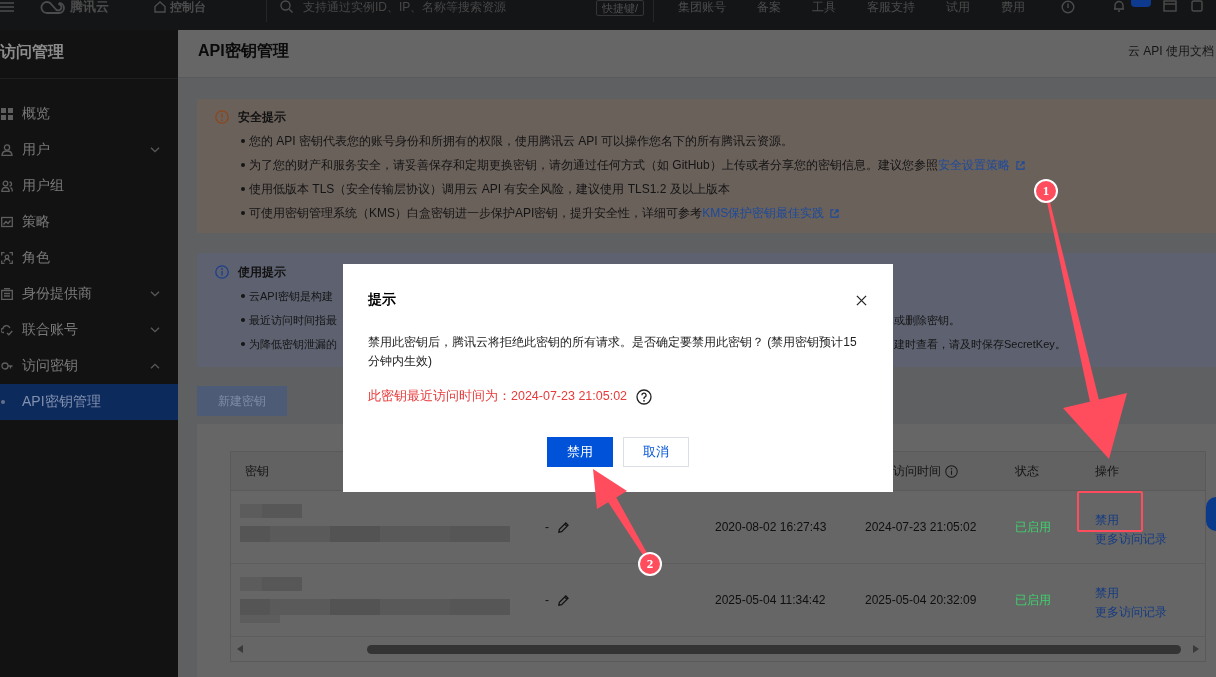 The image size is (1216, 677). What do you see at coordinates (160, 7) in the screenshot?
I see `home-icon` at bounding box center [160, 7].